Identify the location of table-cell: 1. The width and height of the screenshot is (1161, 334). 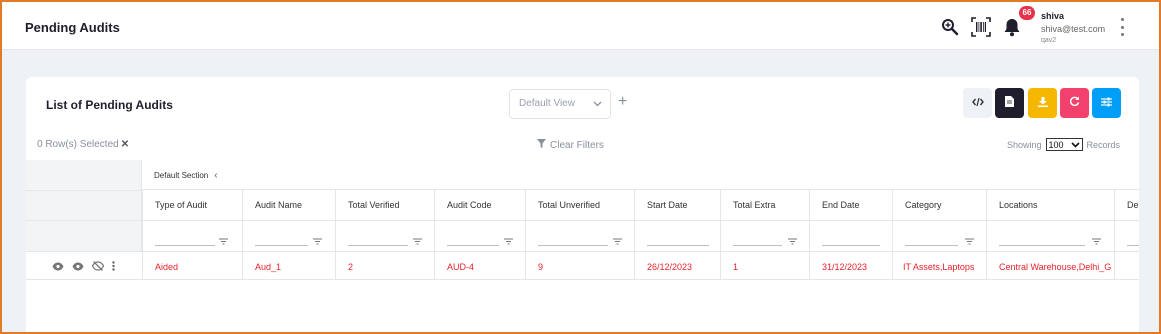
(764, 265).